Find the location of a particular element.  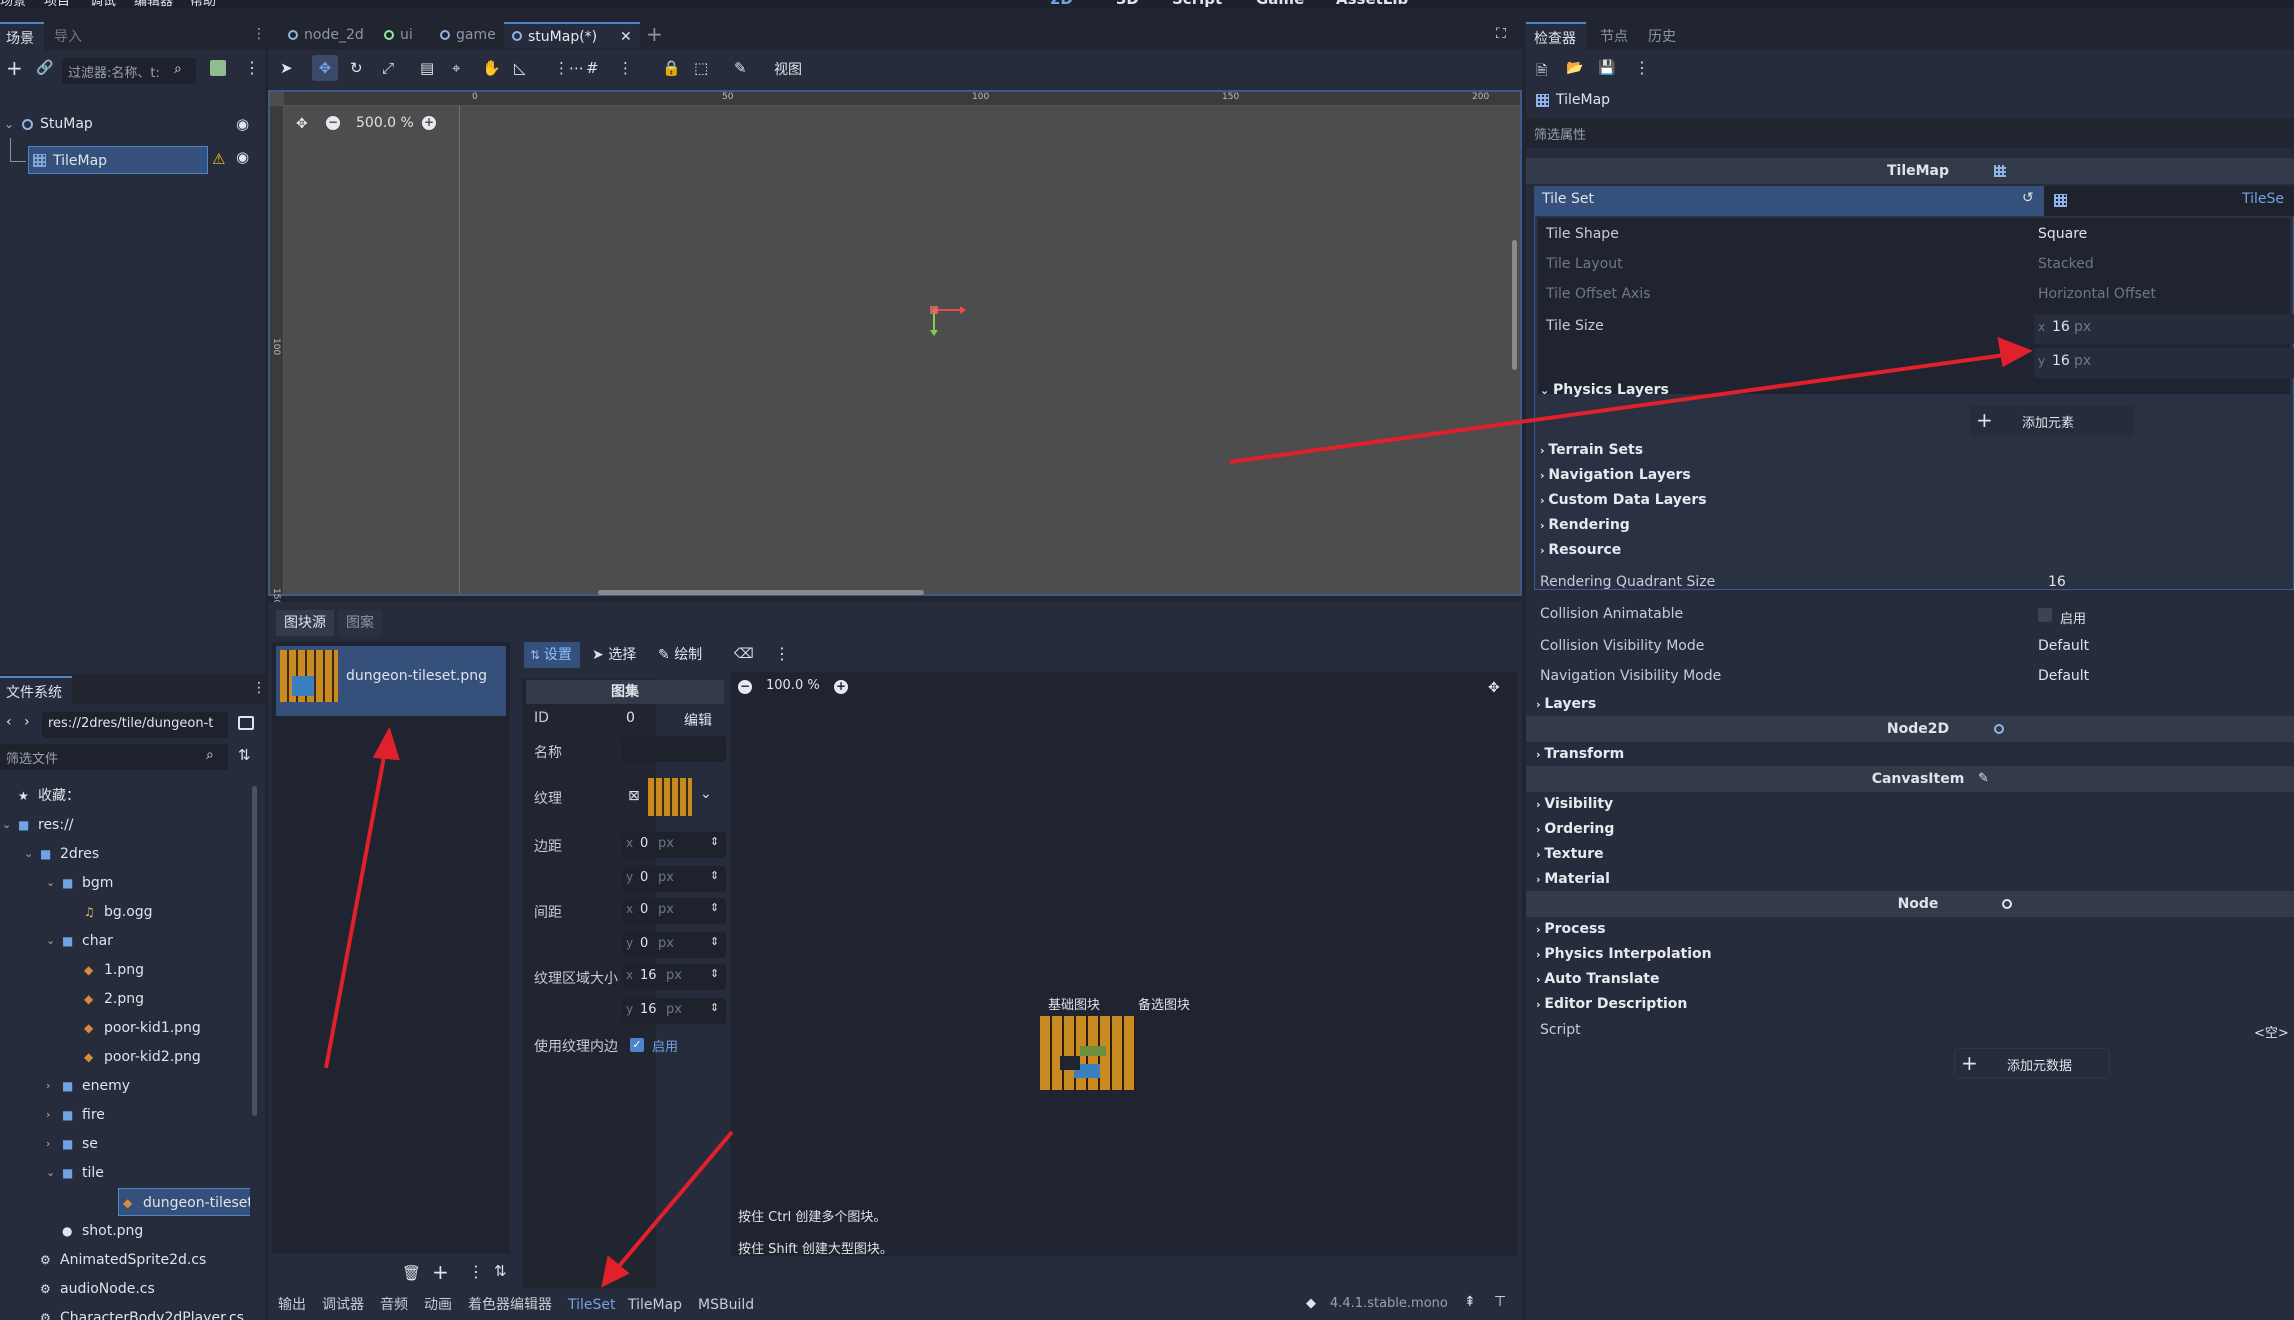

fs-path-input: res://2dres/tile/dungeon-t is located at coordinates (135, 725).